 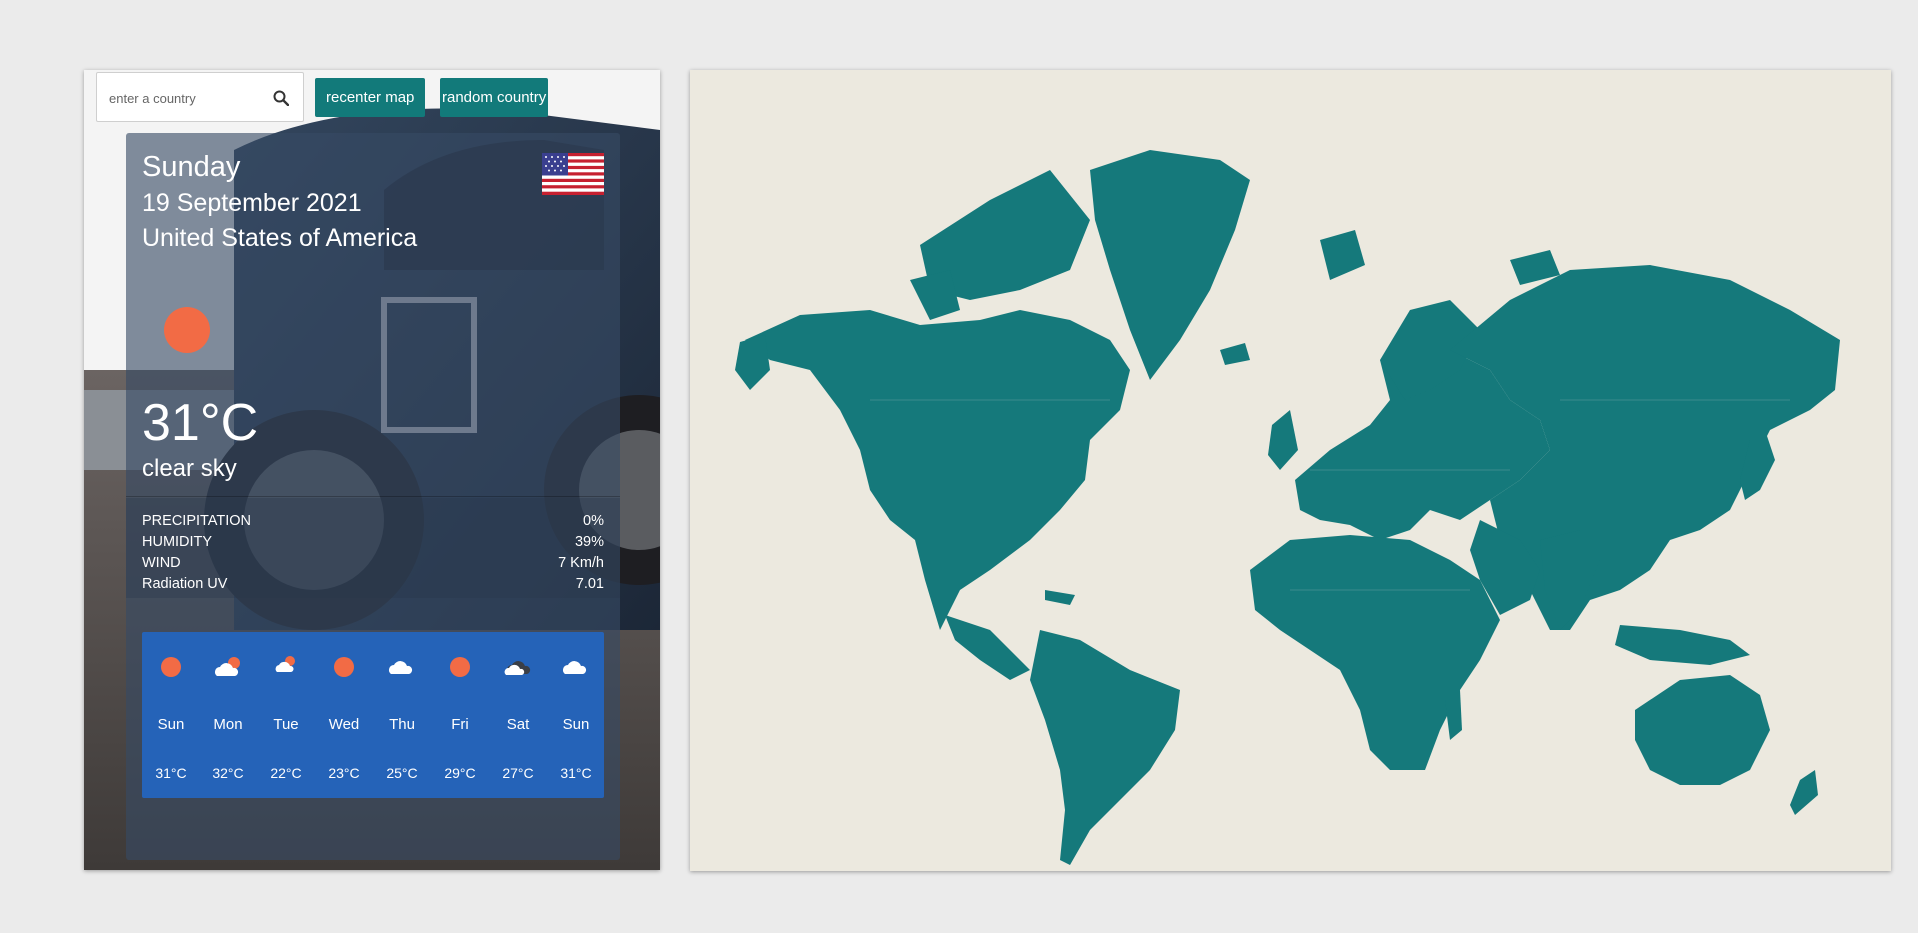 What do you see at coordinates (191, 167) in the screenshot?
I see `weather-day: Sunday` at bounding box center [191, 167].